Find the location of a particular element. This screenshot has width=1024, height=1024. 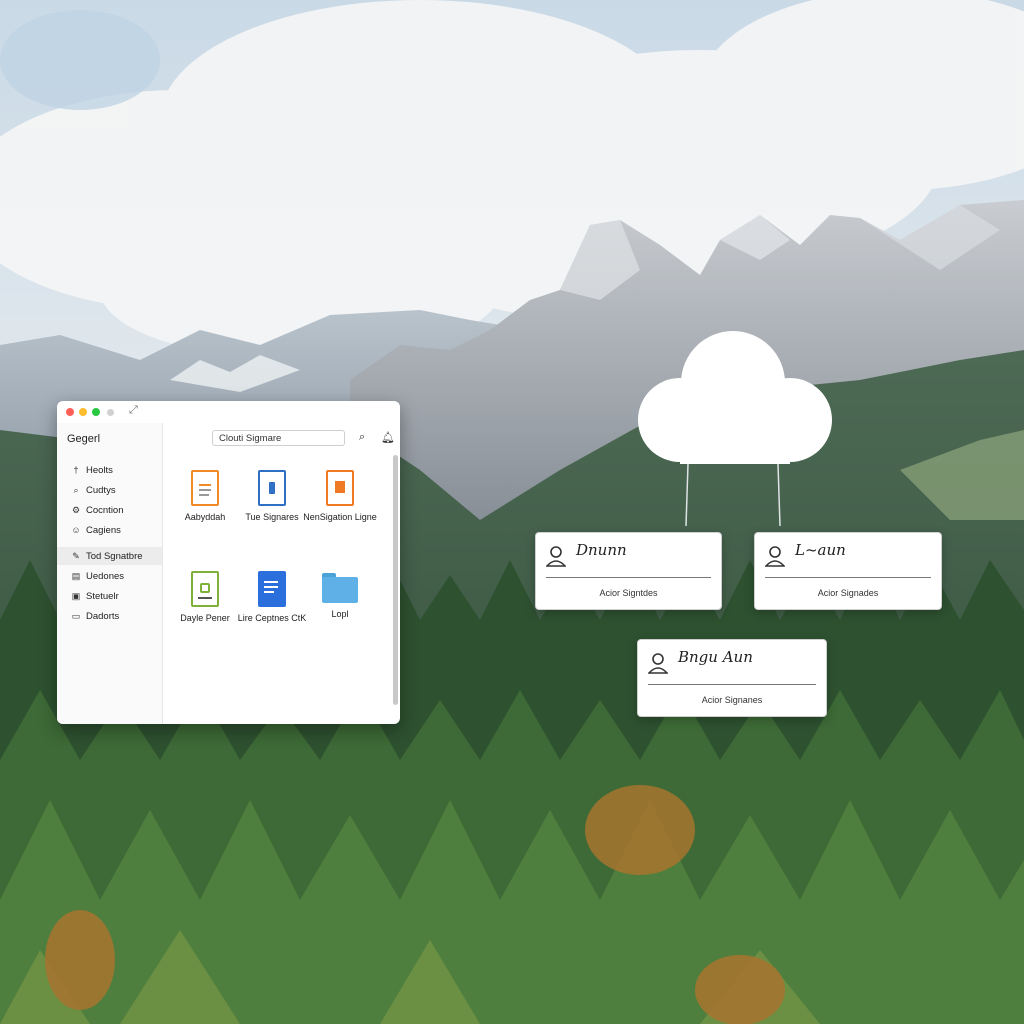

file-item: NenSigation Ligne is located at coordinates (340, 496).